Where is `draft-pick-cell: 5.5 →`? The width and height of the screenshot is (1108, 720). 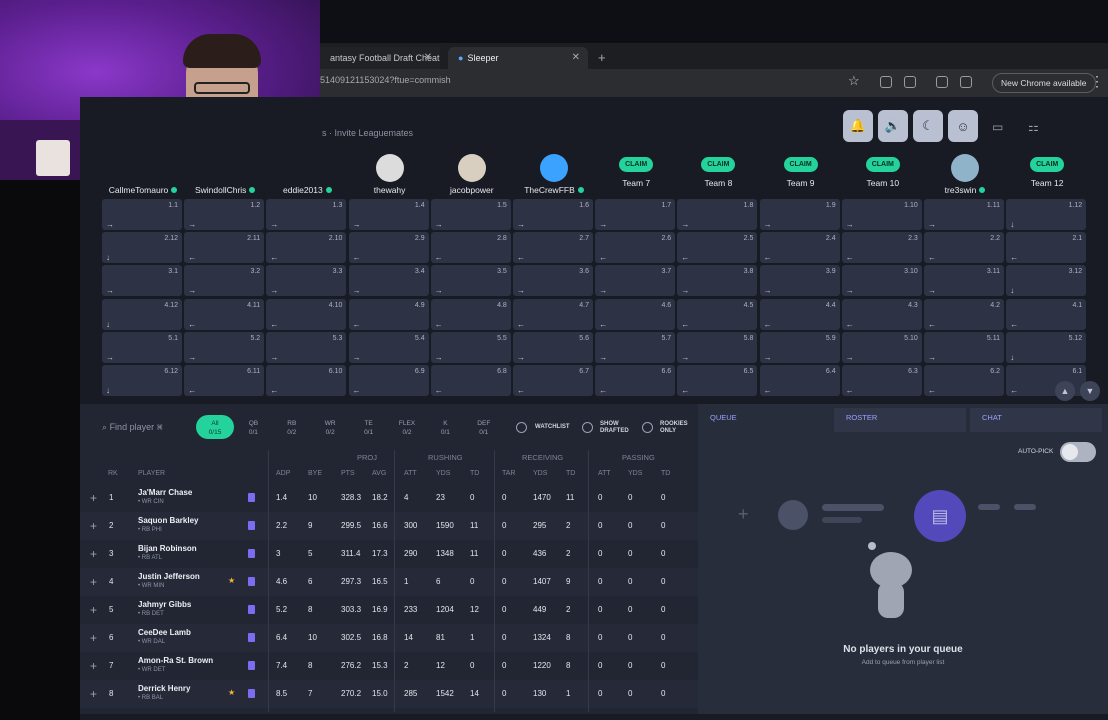 draft-pick-cell: 5.5 → is located at coordinates (470, 347).